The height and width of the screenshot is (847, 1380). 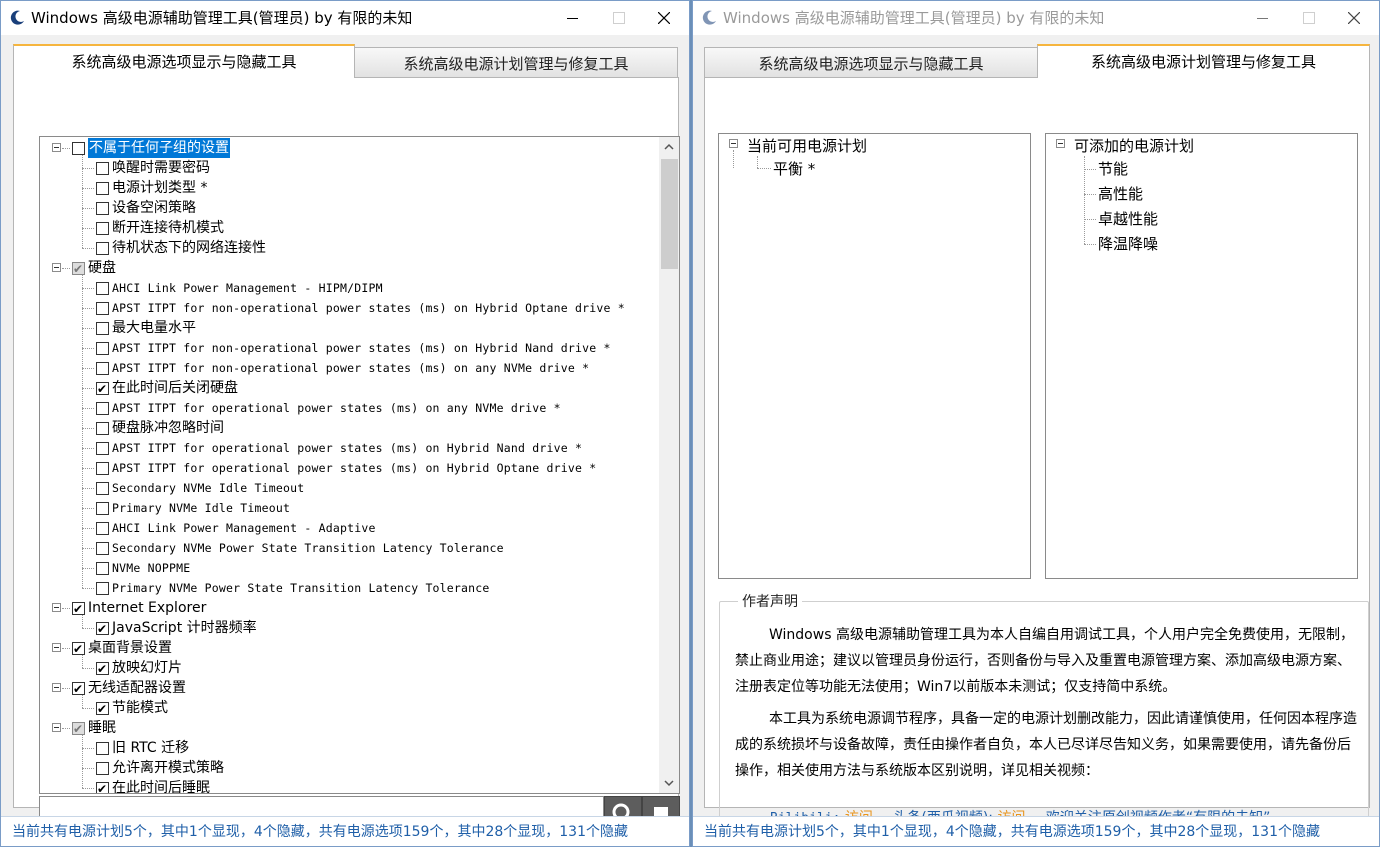 What do you see at coordinates (794, 169) in the screenshot?
I see `current-plan-item: 平衡 *` at bounding box center [794, 169].